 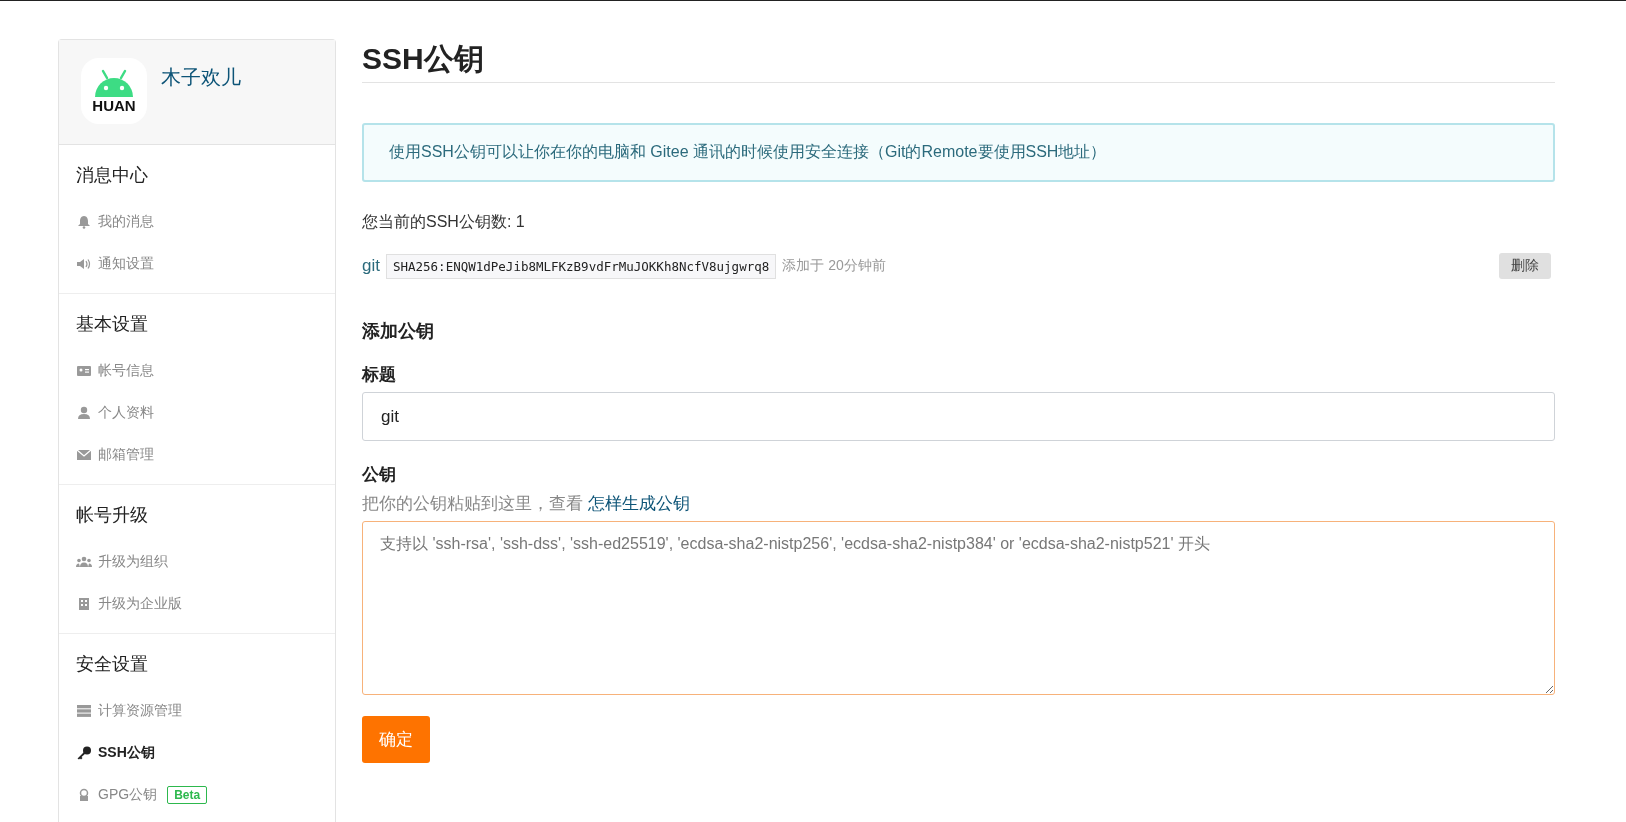 I want to click on sidebar-item: 我的消息, so click(x=115, y=222).